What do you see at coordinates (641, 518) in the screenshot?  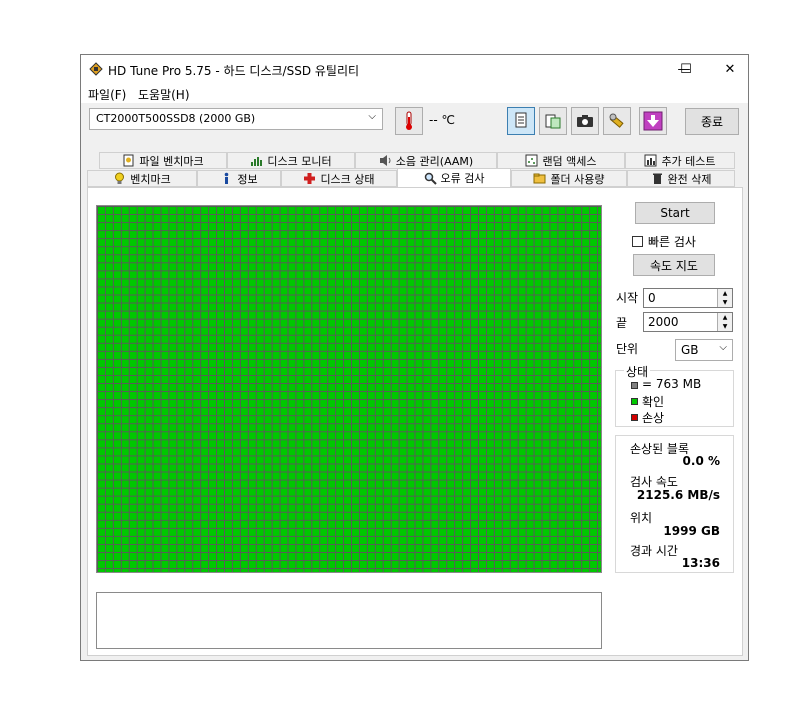 I see `position-label: 위치` at bounding box center [641, 518].